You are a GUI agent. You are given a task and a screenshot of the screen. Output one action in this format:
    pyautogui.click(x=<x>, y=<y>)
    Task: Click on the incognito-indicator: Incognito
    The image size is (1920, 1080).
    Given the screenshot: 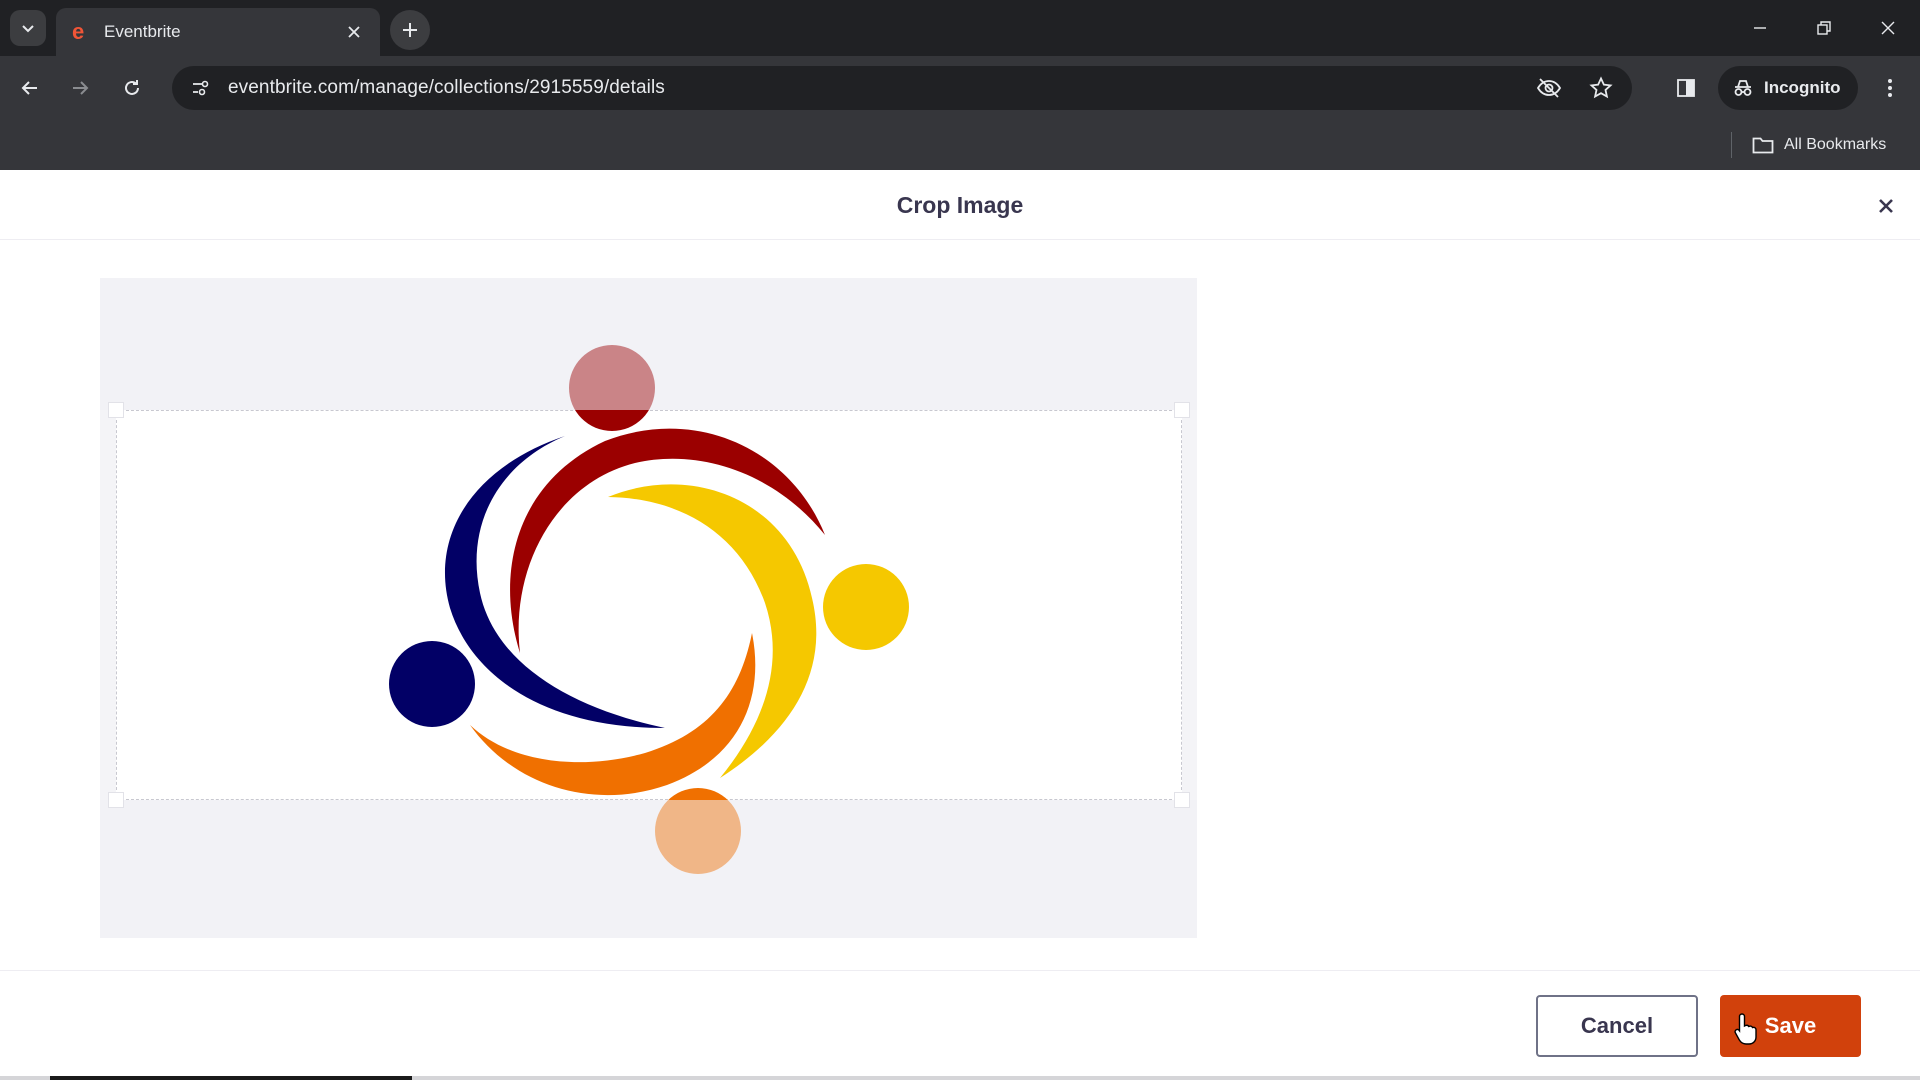 What is the action you would take?
    pyautogui.click(x=1788, y=88)
    